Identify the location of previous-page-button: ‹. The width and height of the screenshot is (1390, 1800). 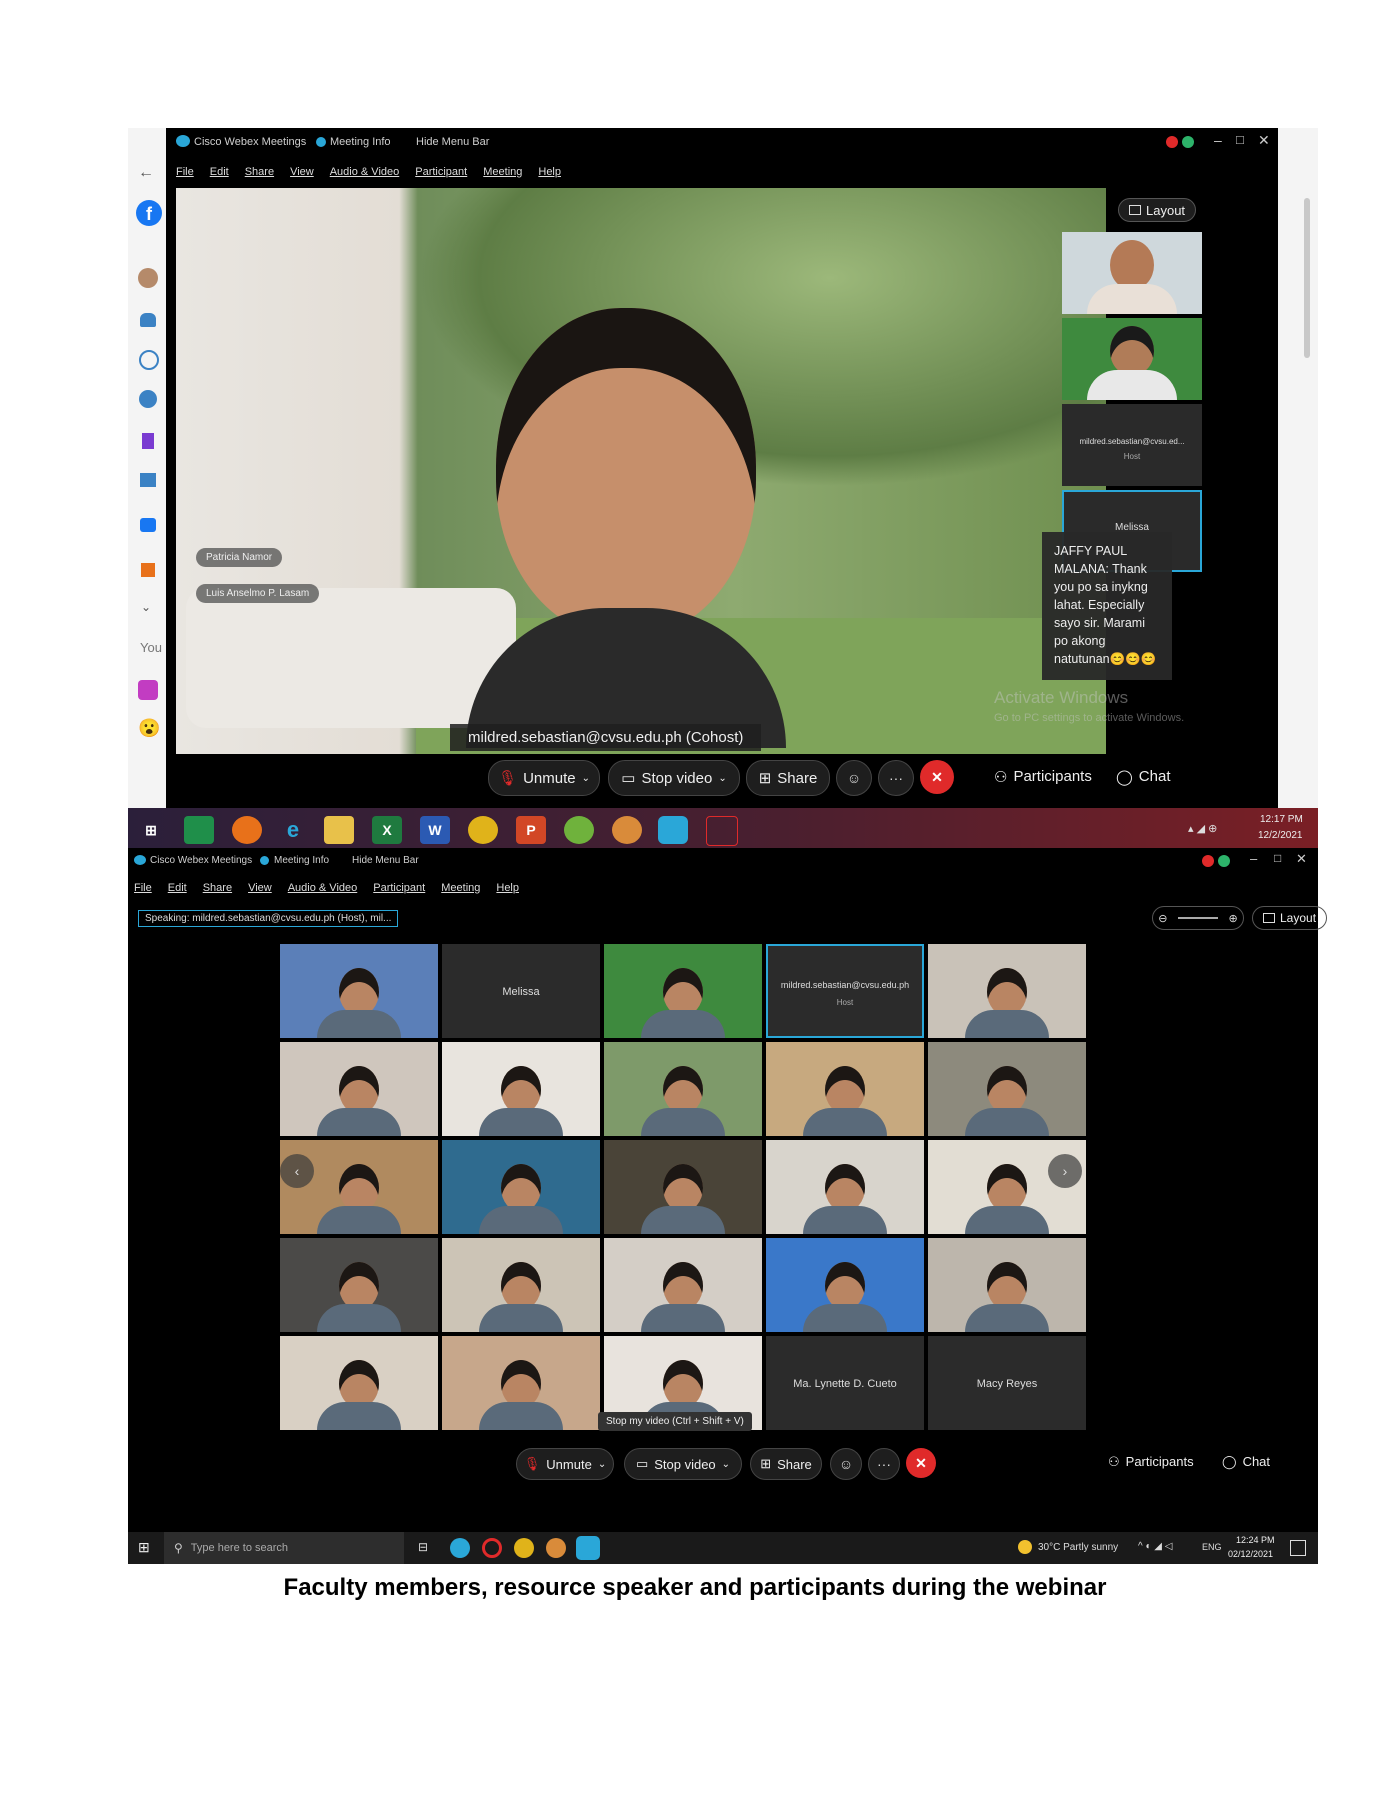
(297, 1171).